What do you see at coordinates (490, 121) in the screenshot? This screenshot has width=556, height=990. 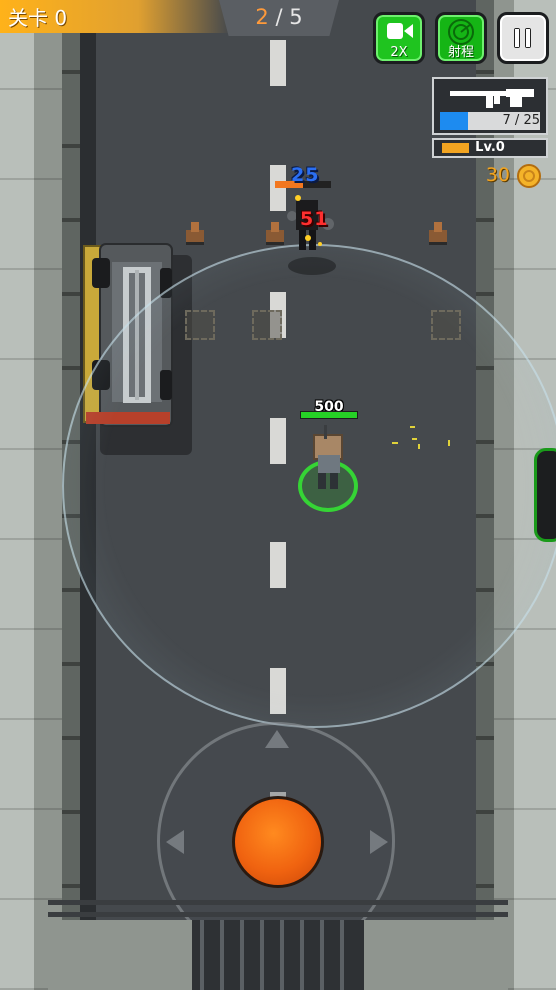 I see `ammo-bar: 7 / 25` at bounding box center [490, 121].